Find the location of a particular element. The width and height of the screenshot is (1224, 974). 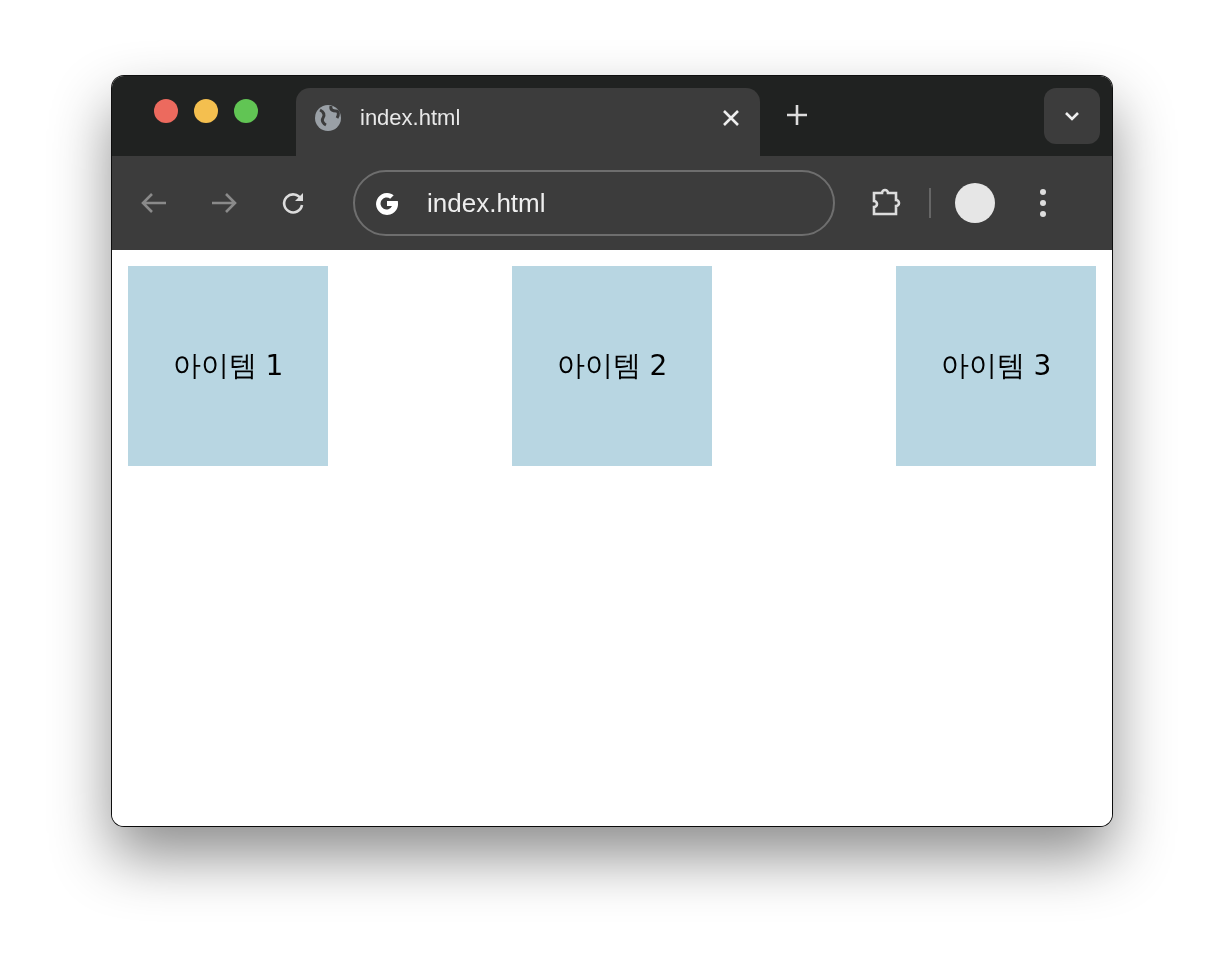

item-box: 아이템 3 is located at coordinates (996, 366).